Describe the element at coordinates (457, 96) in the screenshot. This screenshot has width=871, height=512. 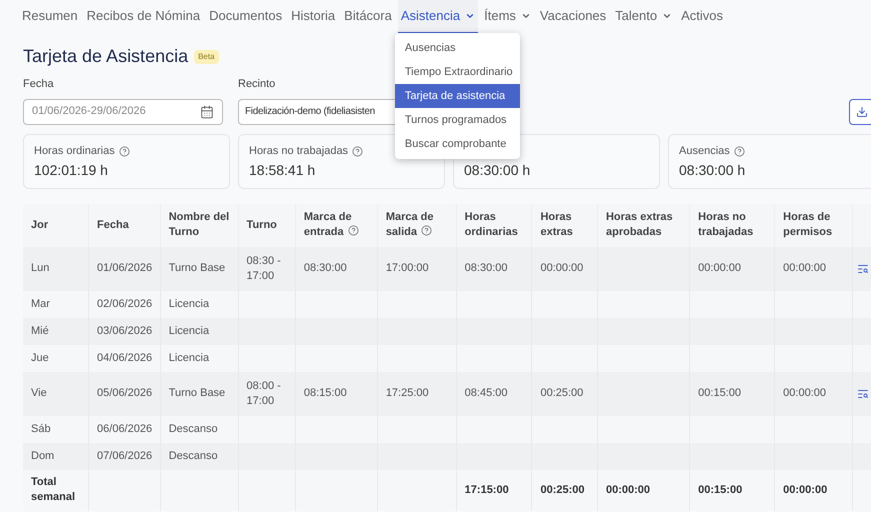
I see `menu-item: Tarjeta de asistencia` at that location.